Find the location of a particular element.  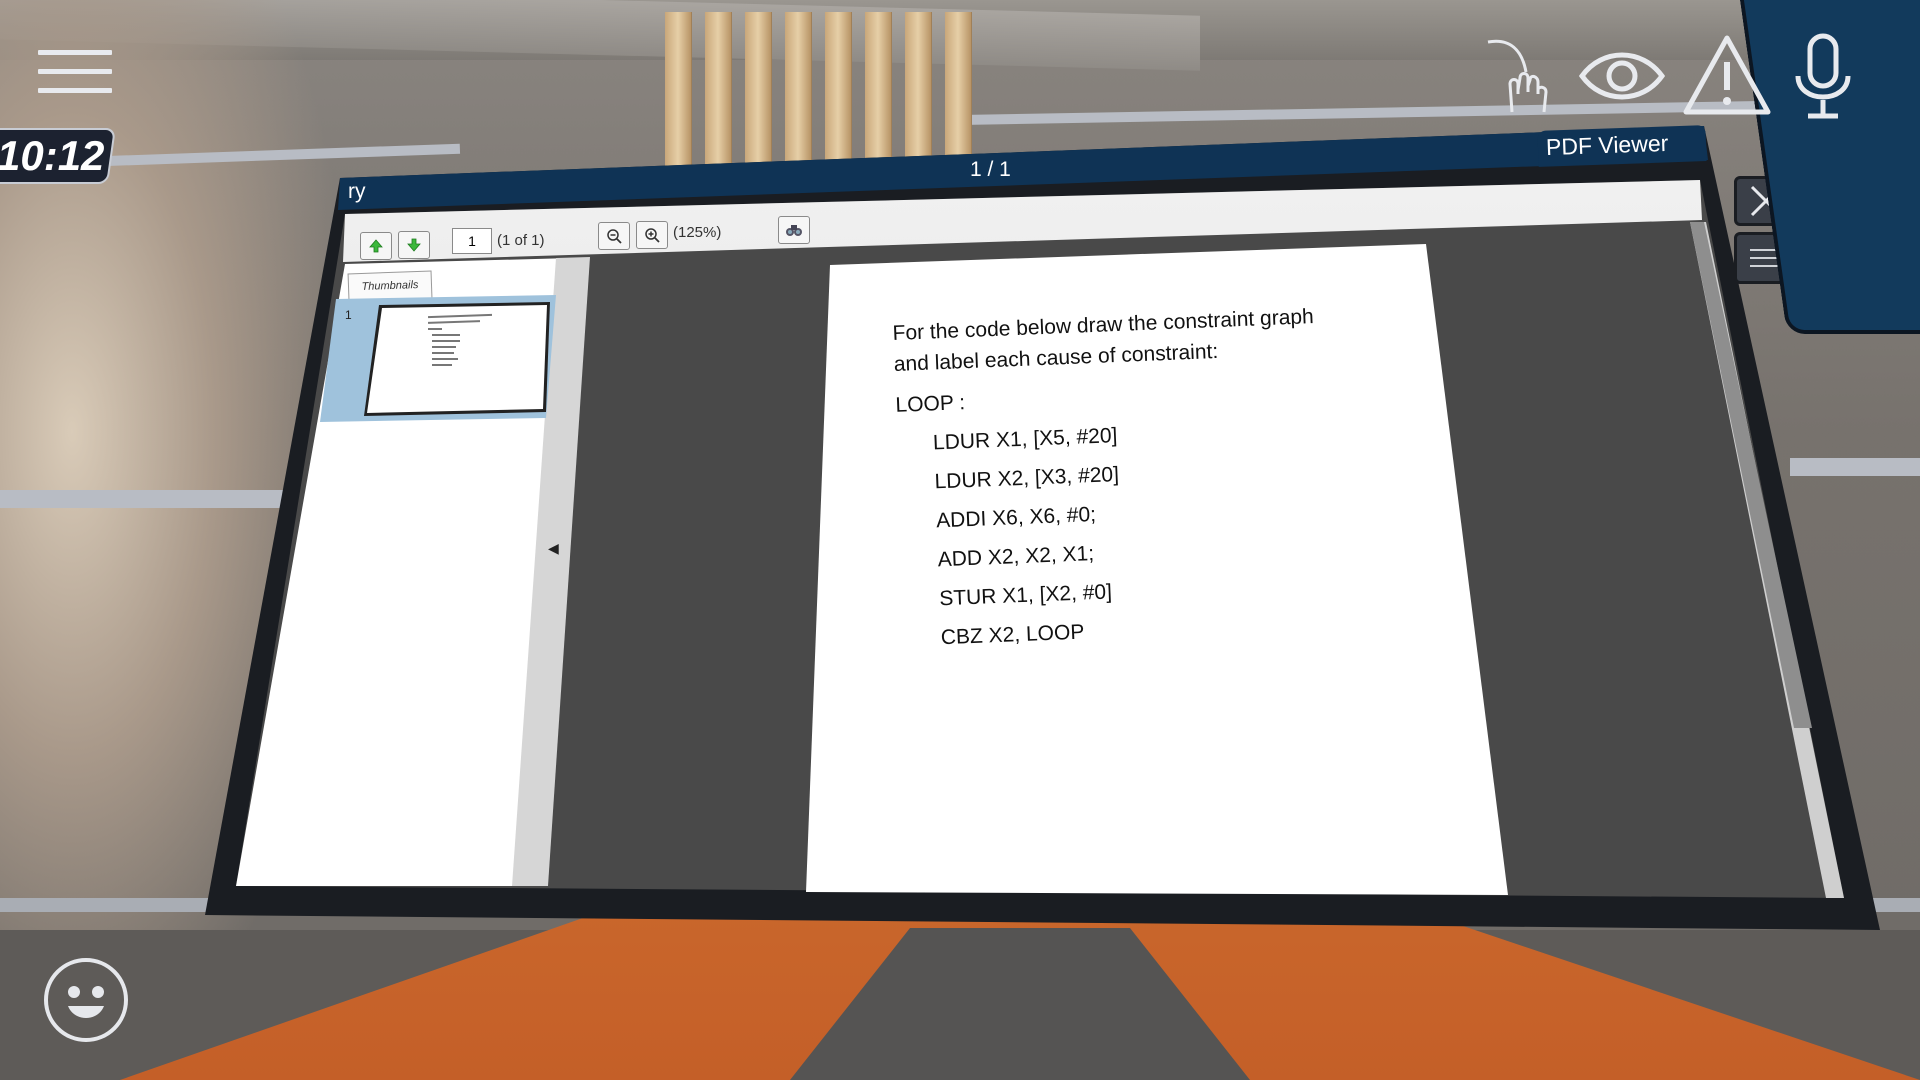

next-page-button is located at coordinates (414, 245).